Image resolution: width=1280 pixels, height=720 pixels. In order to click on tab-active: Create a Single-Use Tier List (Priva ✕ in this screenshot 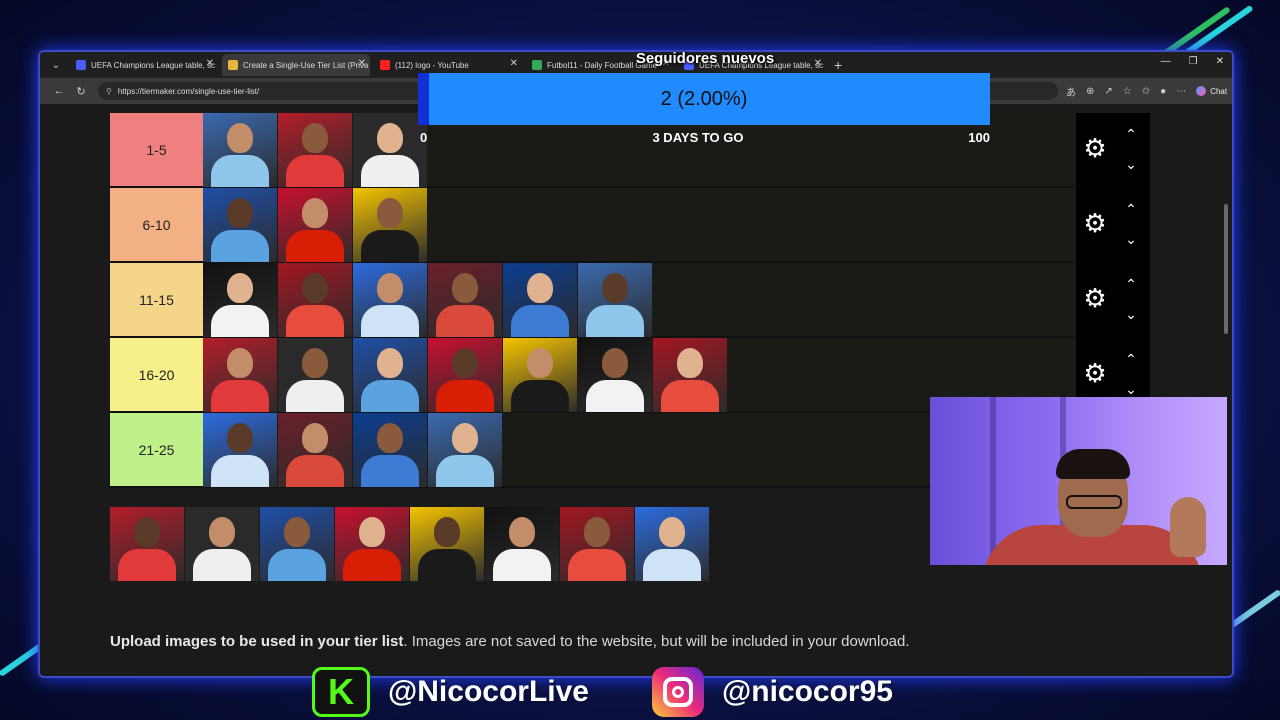, I will do `click(296, 65)`.